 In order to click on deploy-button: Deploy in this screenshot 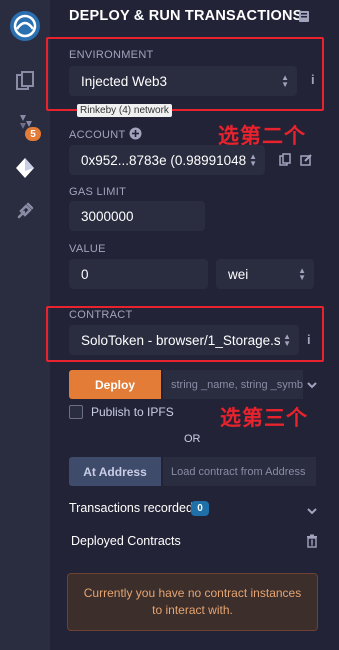, I will do `click(115, 384)`.